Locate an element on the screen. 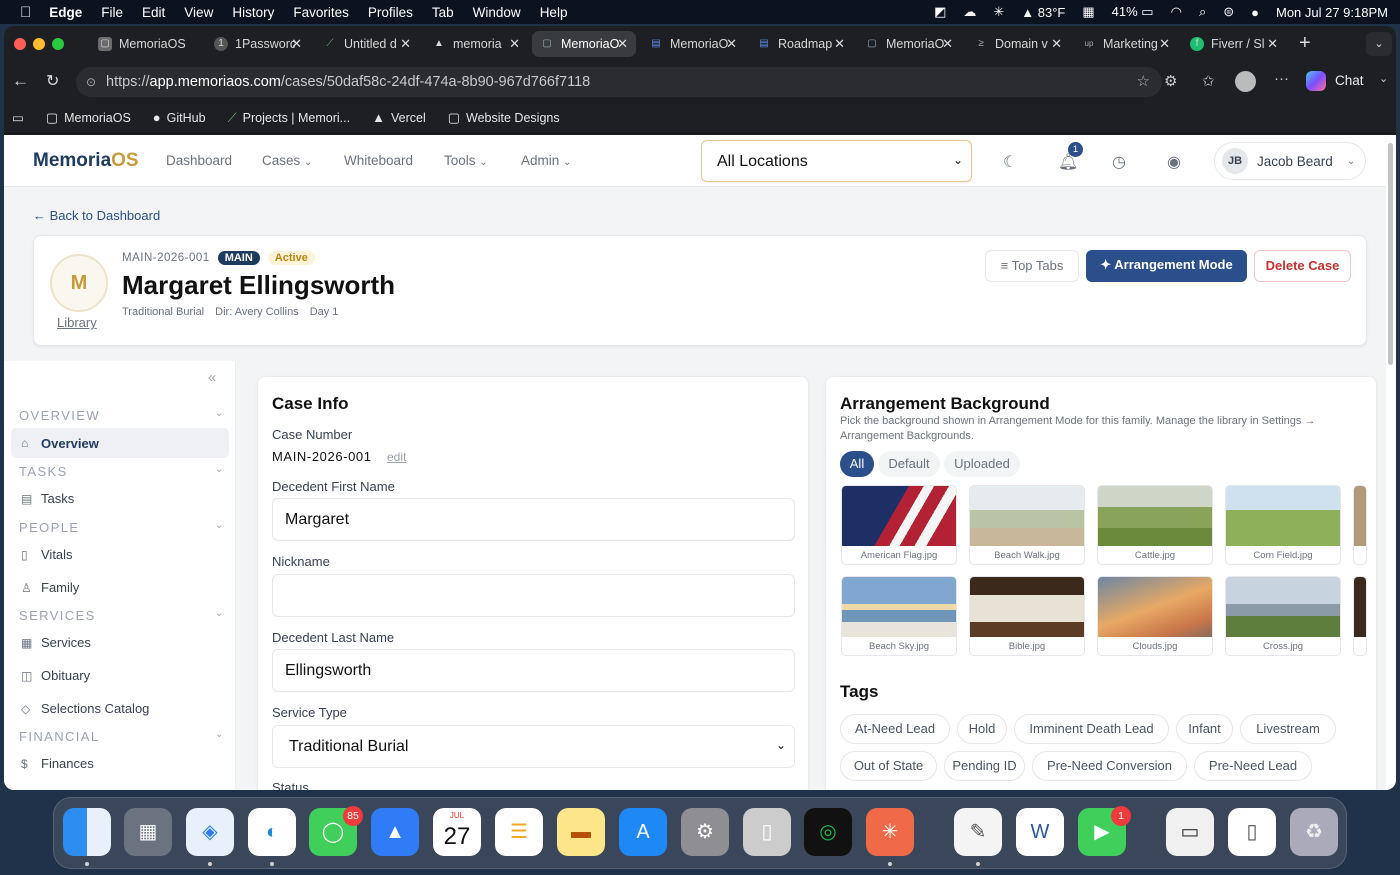 This screenshot has height=875, width=1400. bg-thumb-beach-walk: Beach Walk.jpg is located at coordinates (1027, 525).